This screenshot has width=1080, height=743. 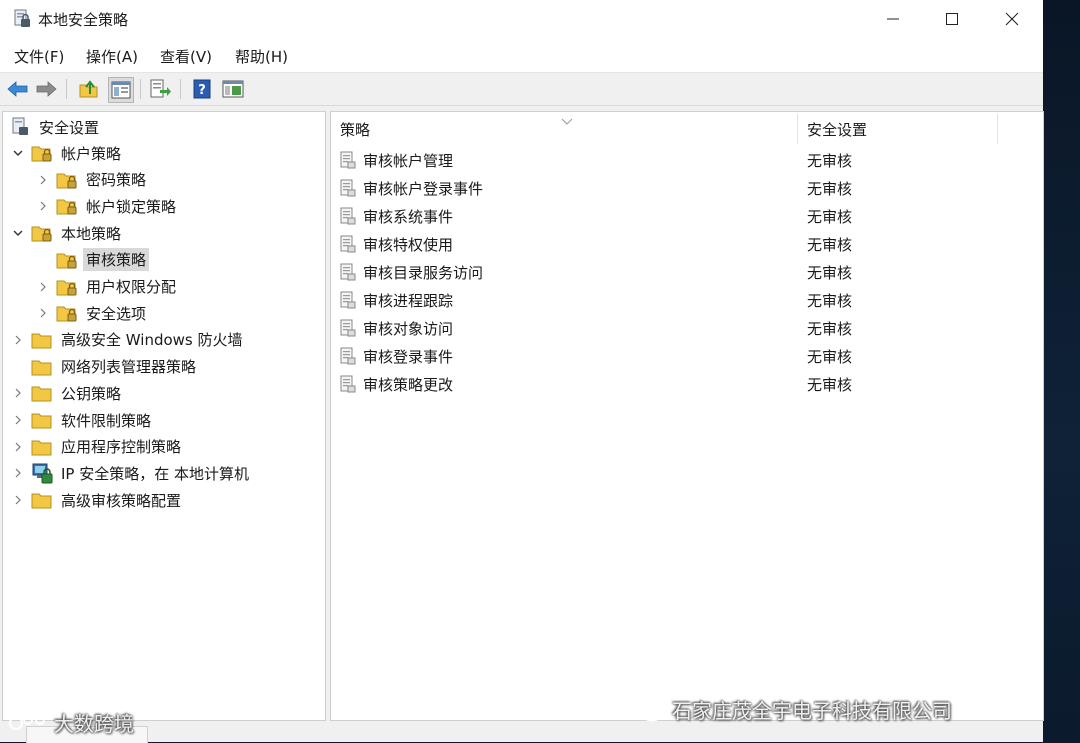 I want to click on help-button: ?, so click(x=202, y=89).